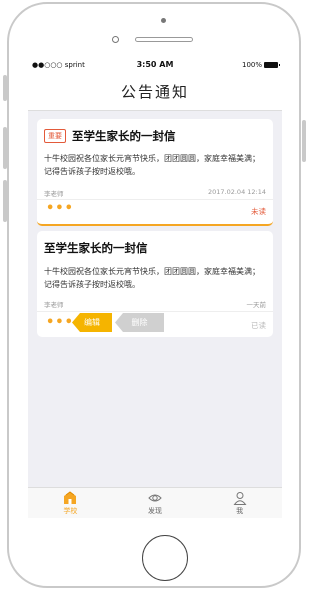  What do you see at coordinates (155, 193) in the screenshot?
I see `notice-meta: 李老师 2017.02.04 12:14` at bounding box center [155, 193].